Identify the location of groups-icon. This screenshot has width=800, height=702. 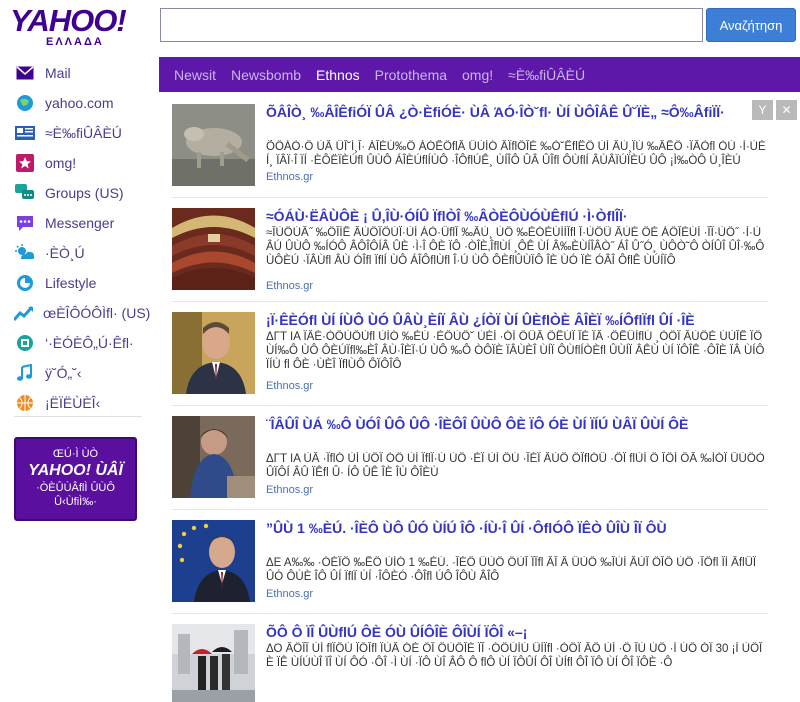
(25, 193).